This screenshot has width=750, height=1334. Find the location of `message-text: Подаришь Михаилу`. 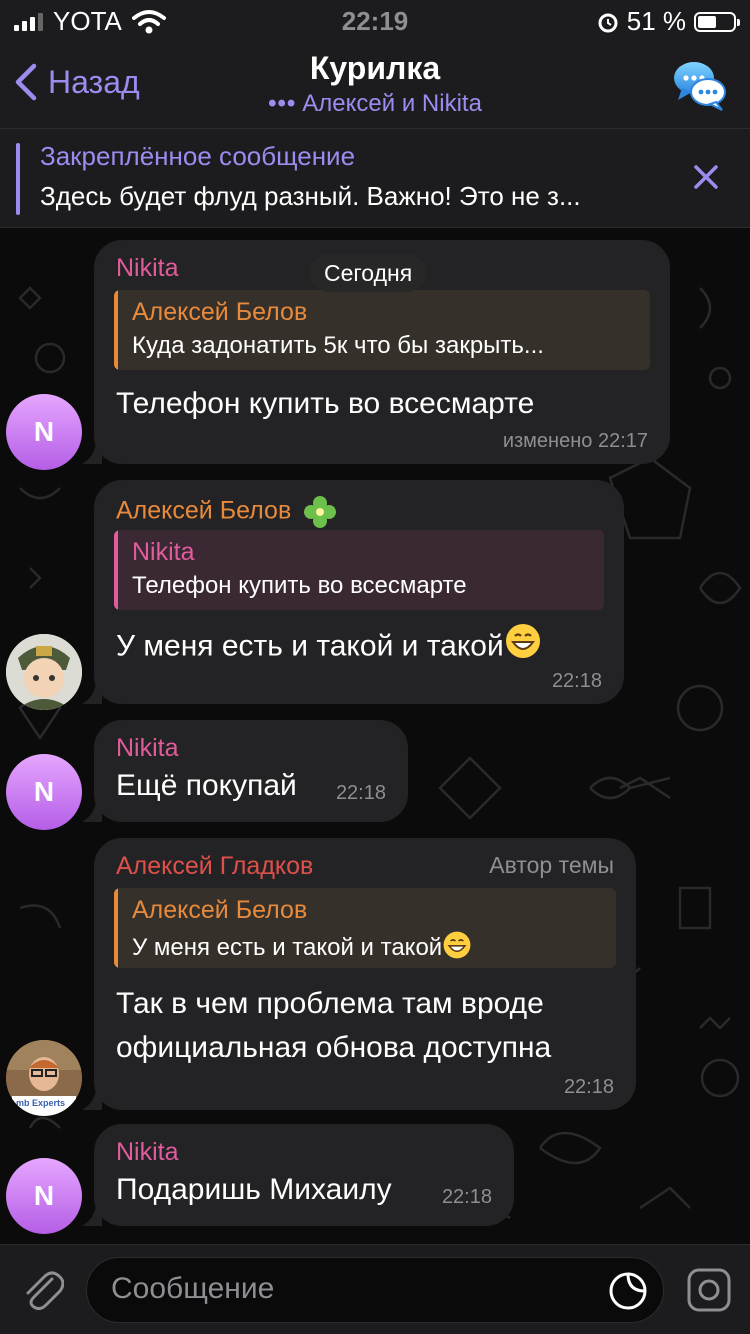

message-text: Подаришь Михаилу is located at coordinates (254, 1189).